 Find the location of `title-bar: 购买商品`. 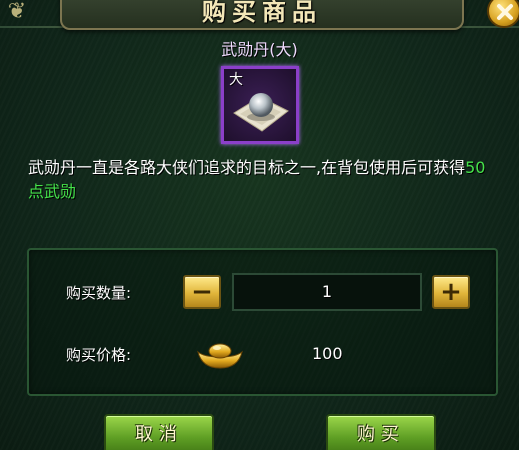

title-bar: 购买商品 is located at coordinates (262, 15).